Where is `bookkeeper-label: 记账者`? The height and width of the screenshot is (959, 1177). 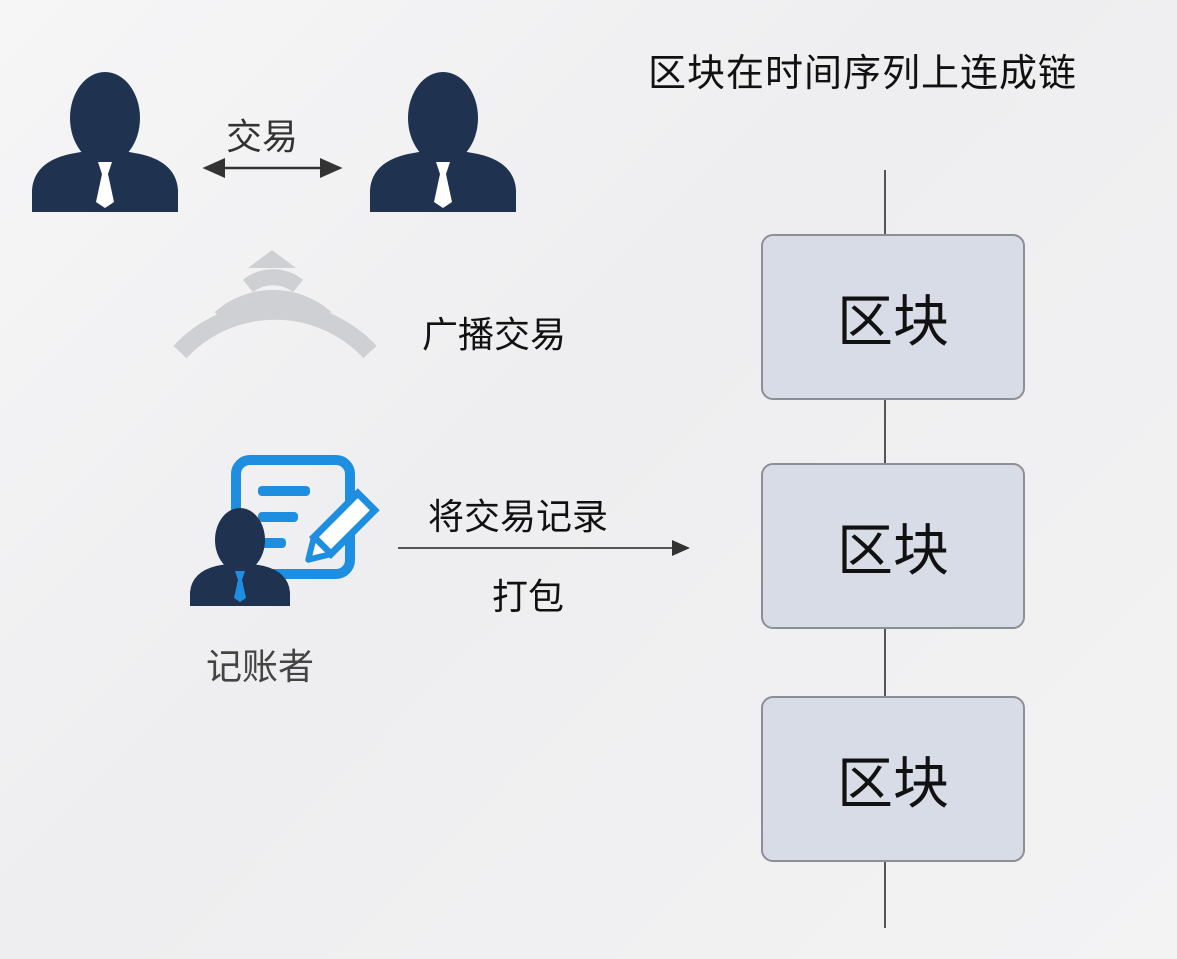 bookkeeper-label: 记账者 is located at coordinates (260, 667).